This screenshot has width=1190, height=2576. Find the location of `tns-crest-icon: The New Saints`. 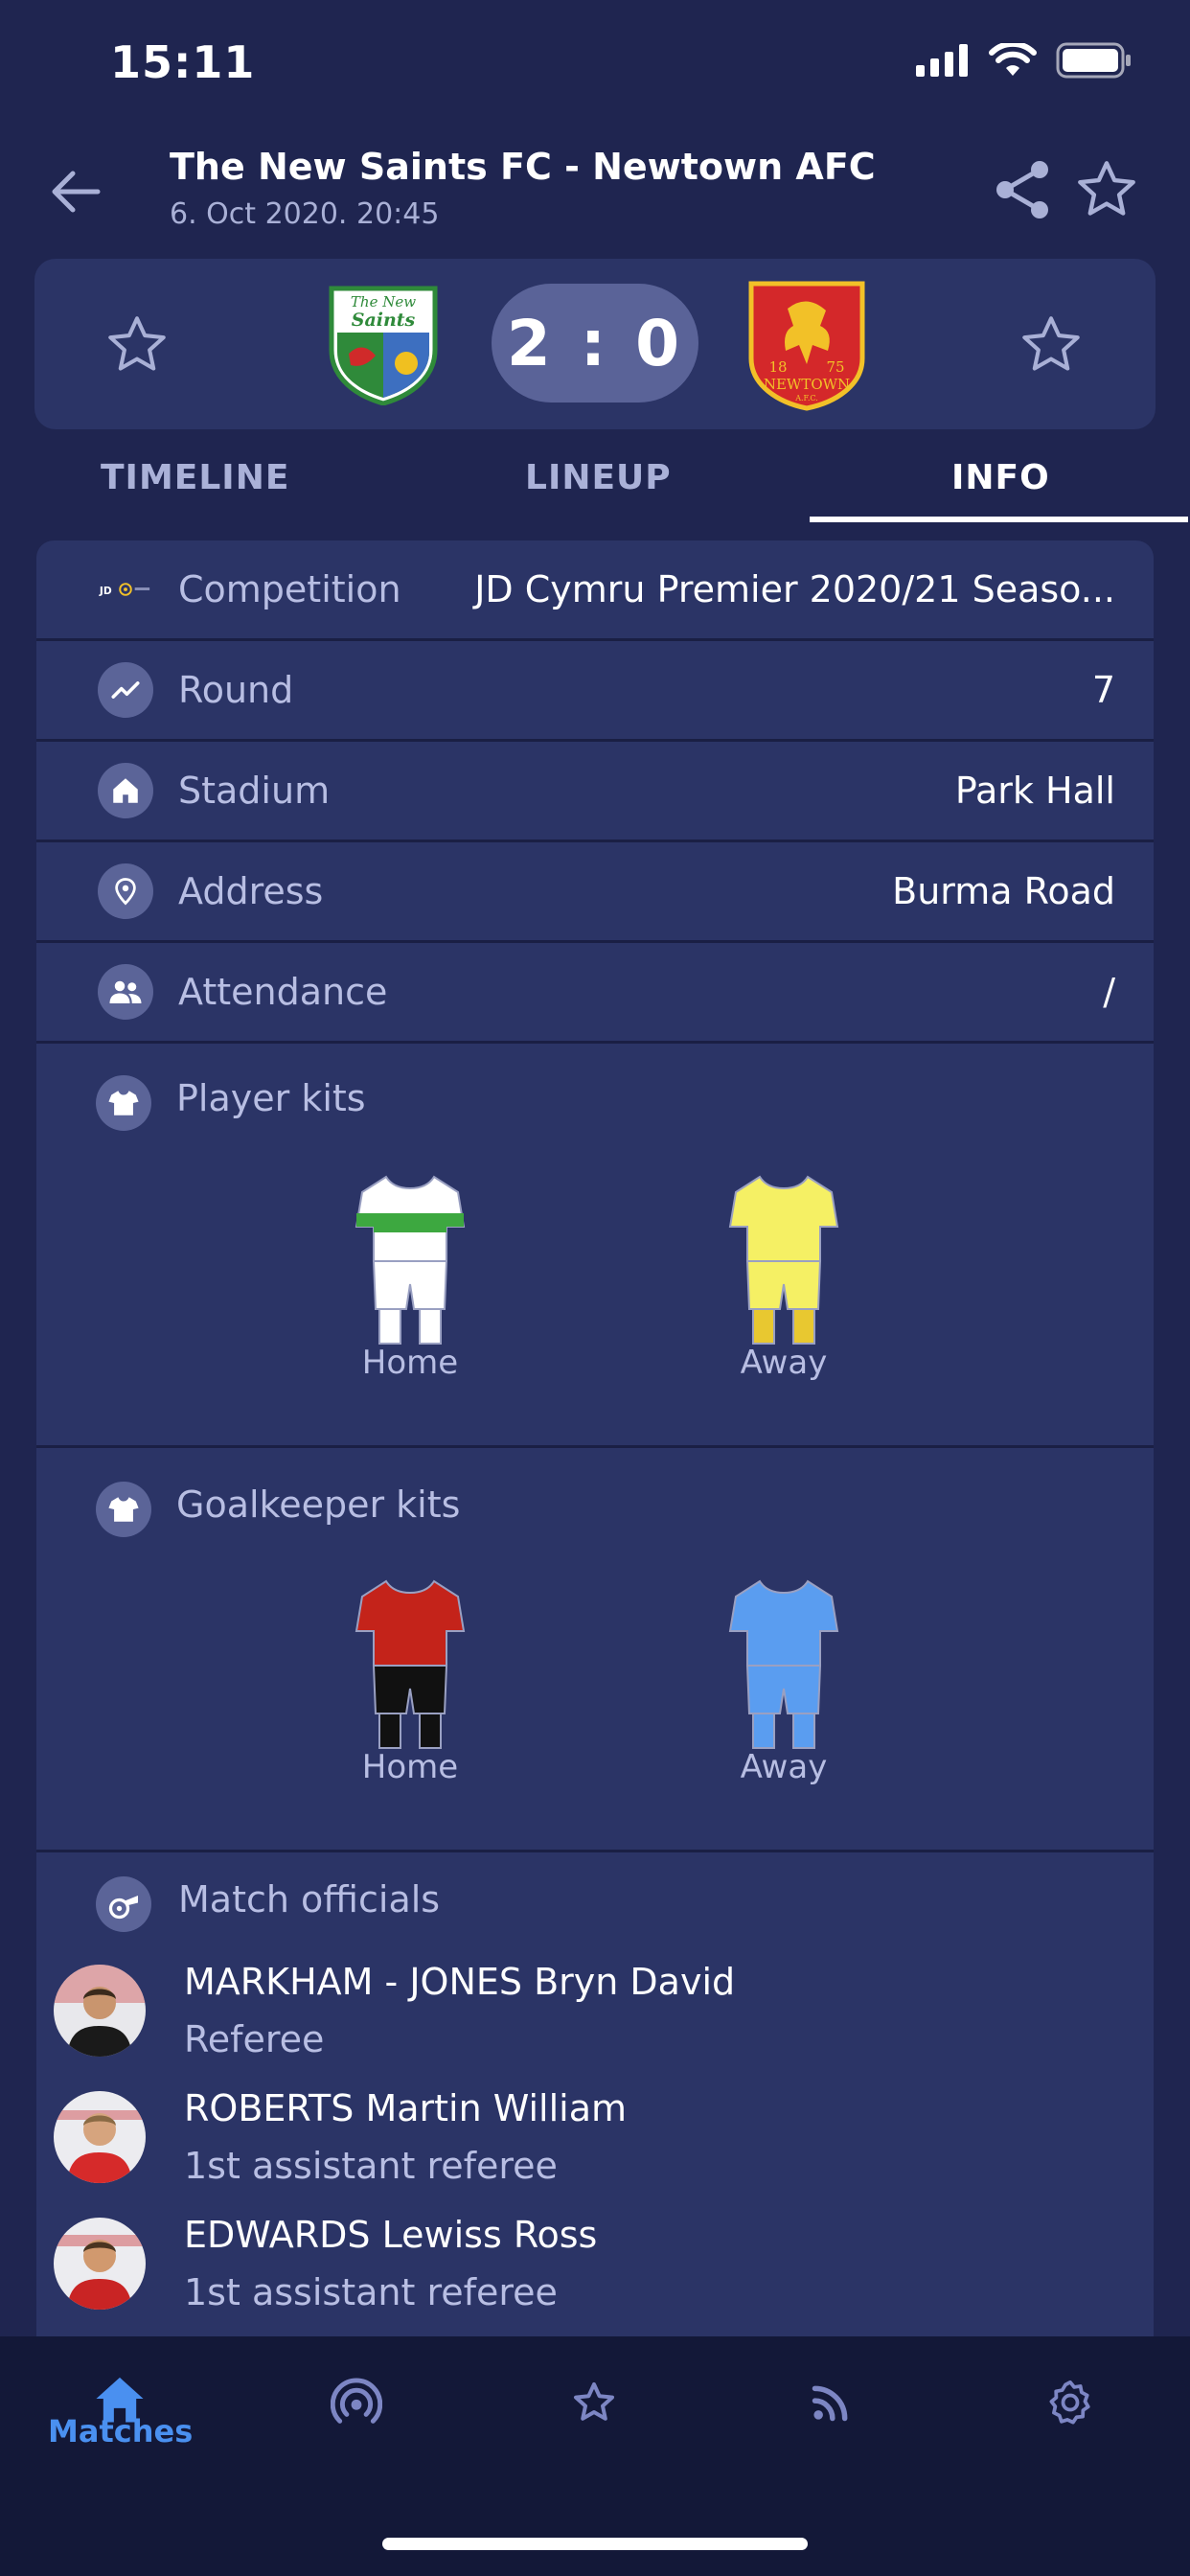

tns-crest-icon: The New Saints is located at coordinates (383, 346).